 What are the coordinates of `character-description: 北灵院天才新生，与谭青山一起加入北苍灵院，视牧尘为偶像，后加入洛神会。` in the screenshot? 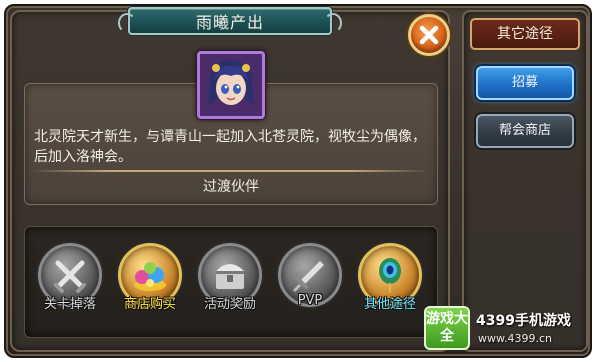 It's located at (230, 147).